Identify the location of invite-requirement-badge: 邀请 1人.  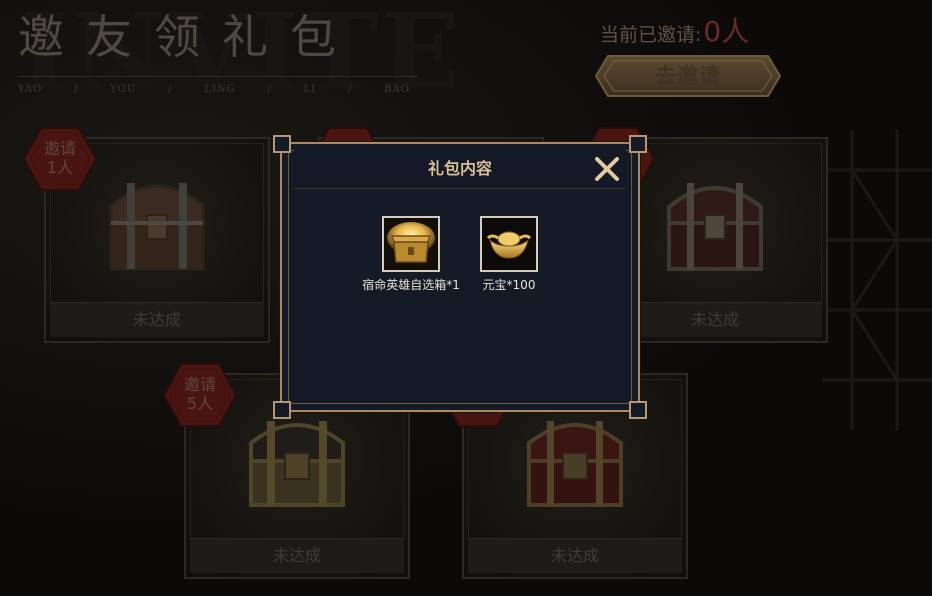
(60, 159).